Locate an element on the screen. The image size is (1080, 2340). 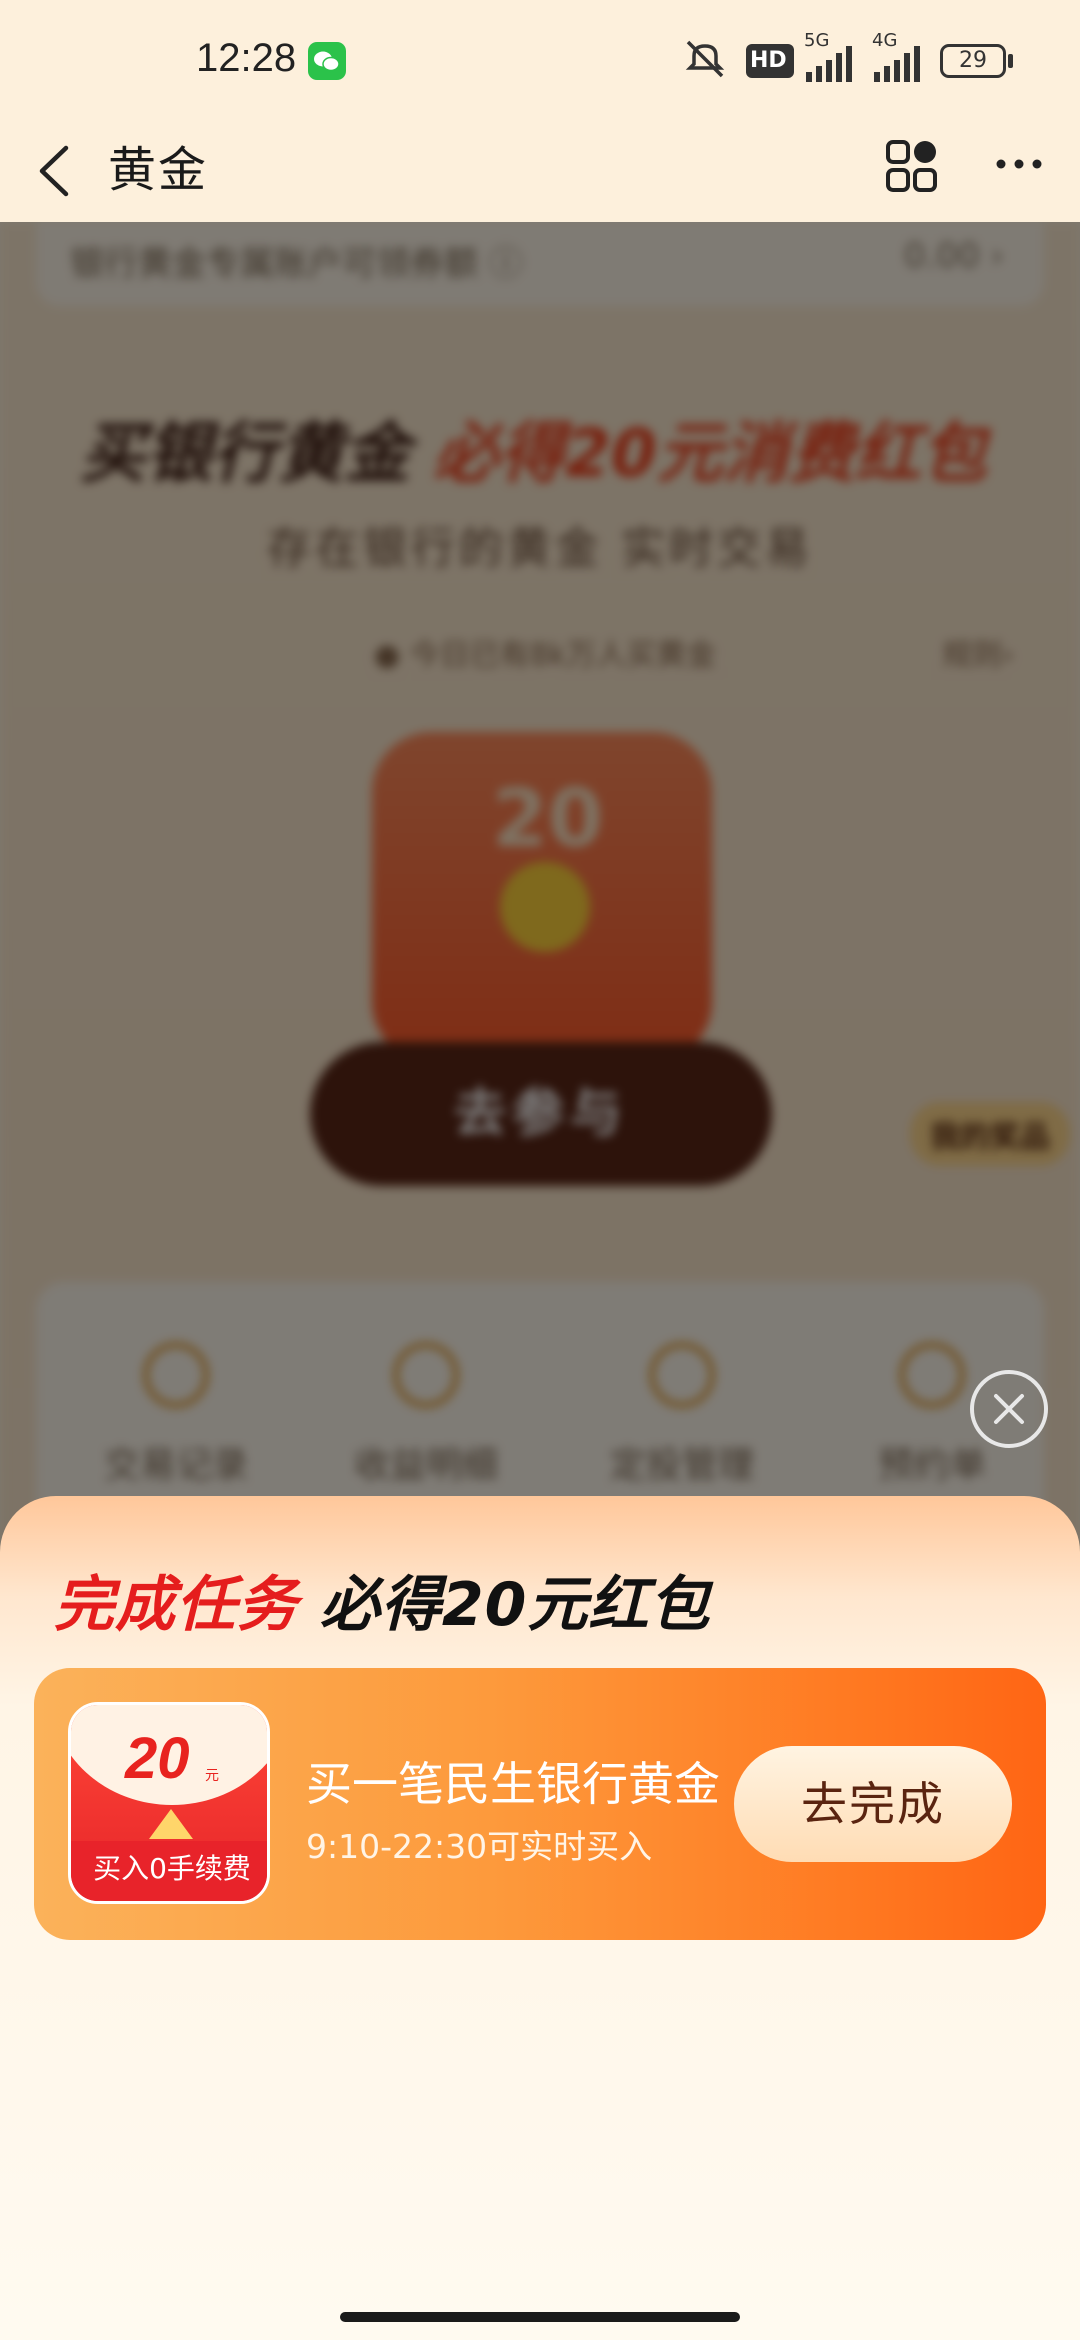
app-header: 黄金 is located at coordinates (540, 171).